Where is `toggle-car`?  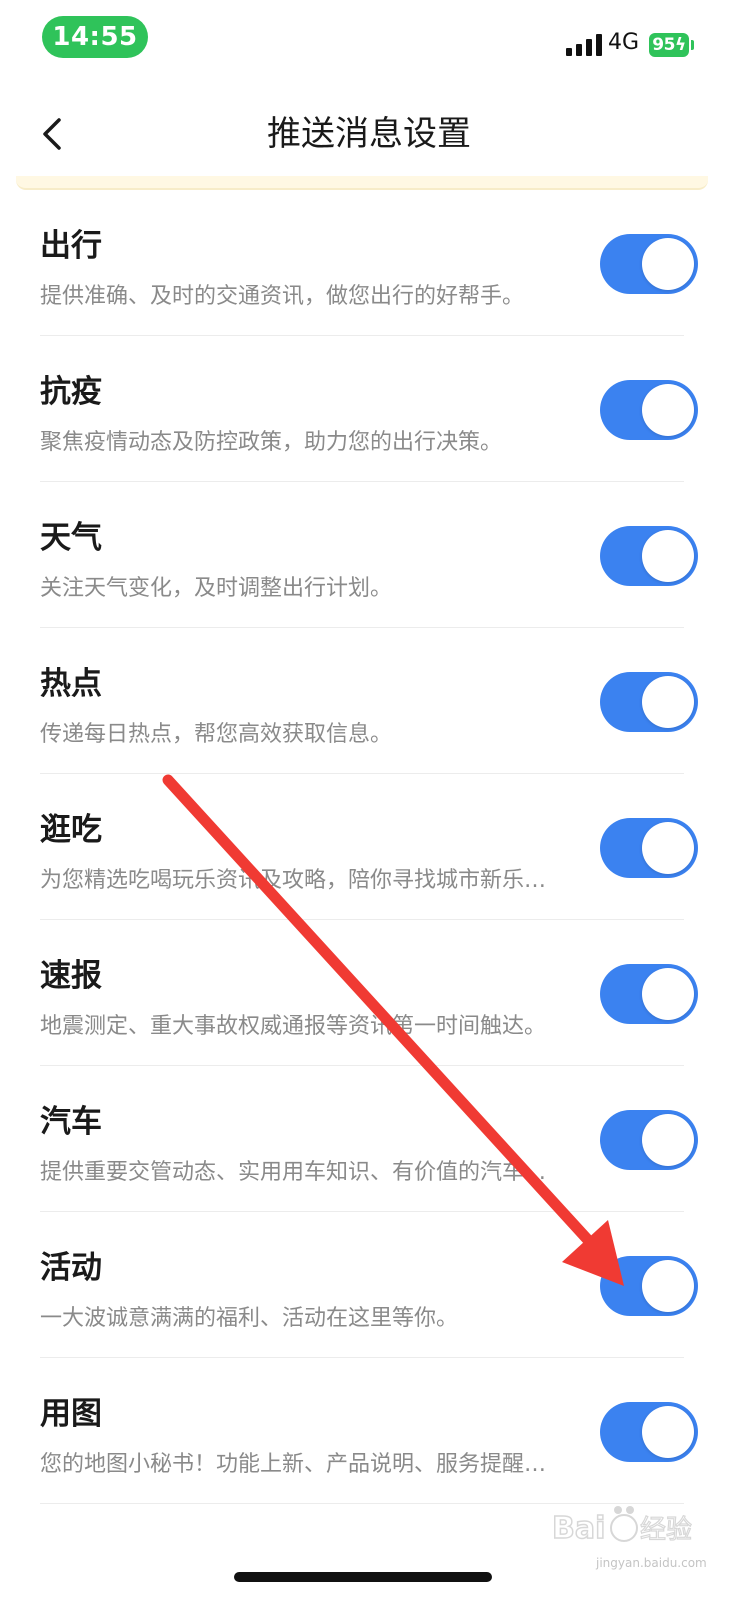 toggle-car is located at coordinates (649, 1140).